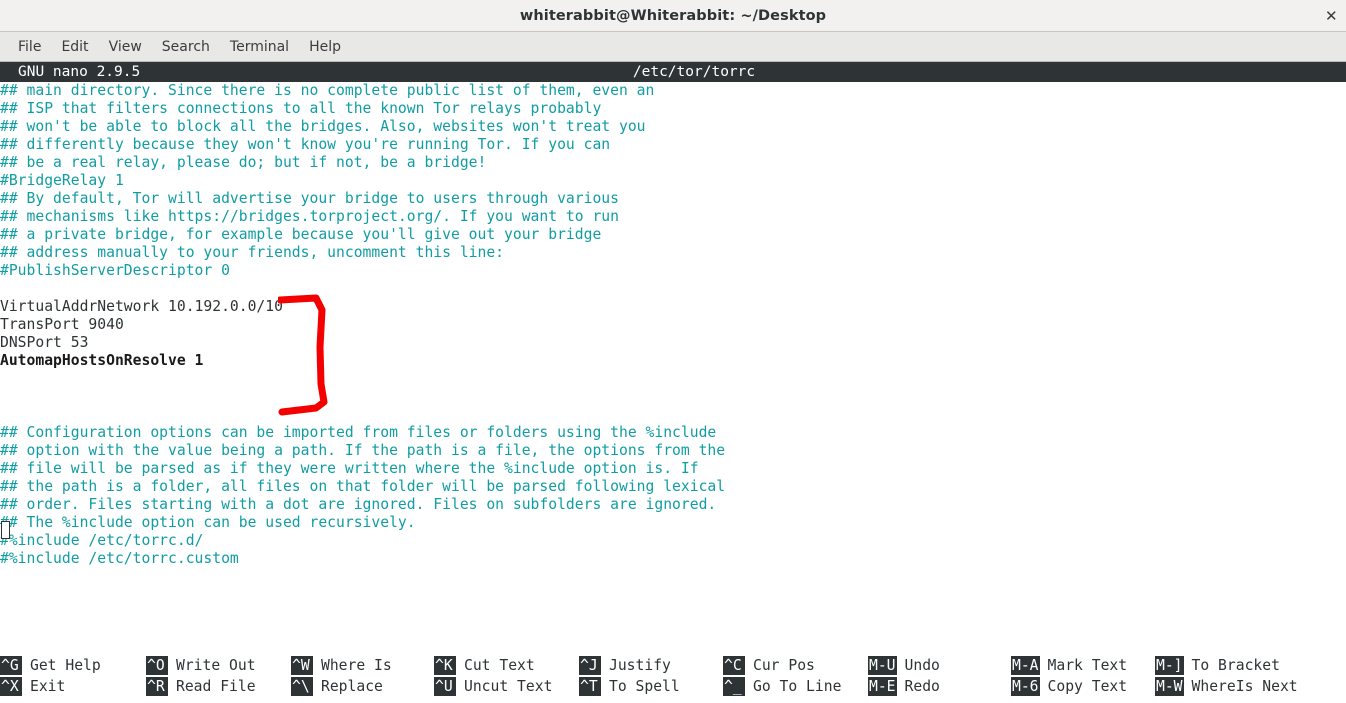  I want to click on shortcut-key: ^O, so click(157, 665).